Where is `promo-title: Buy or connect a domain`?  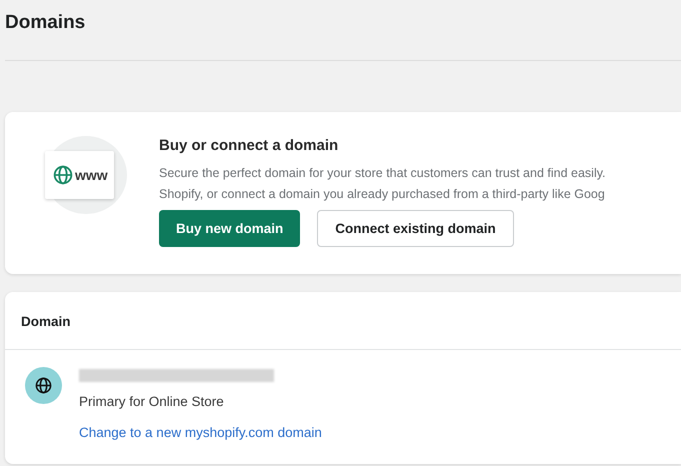
promo-title: Buy or connect a domain is located at coordinates (249, 145).